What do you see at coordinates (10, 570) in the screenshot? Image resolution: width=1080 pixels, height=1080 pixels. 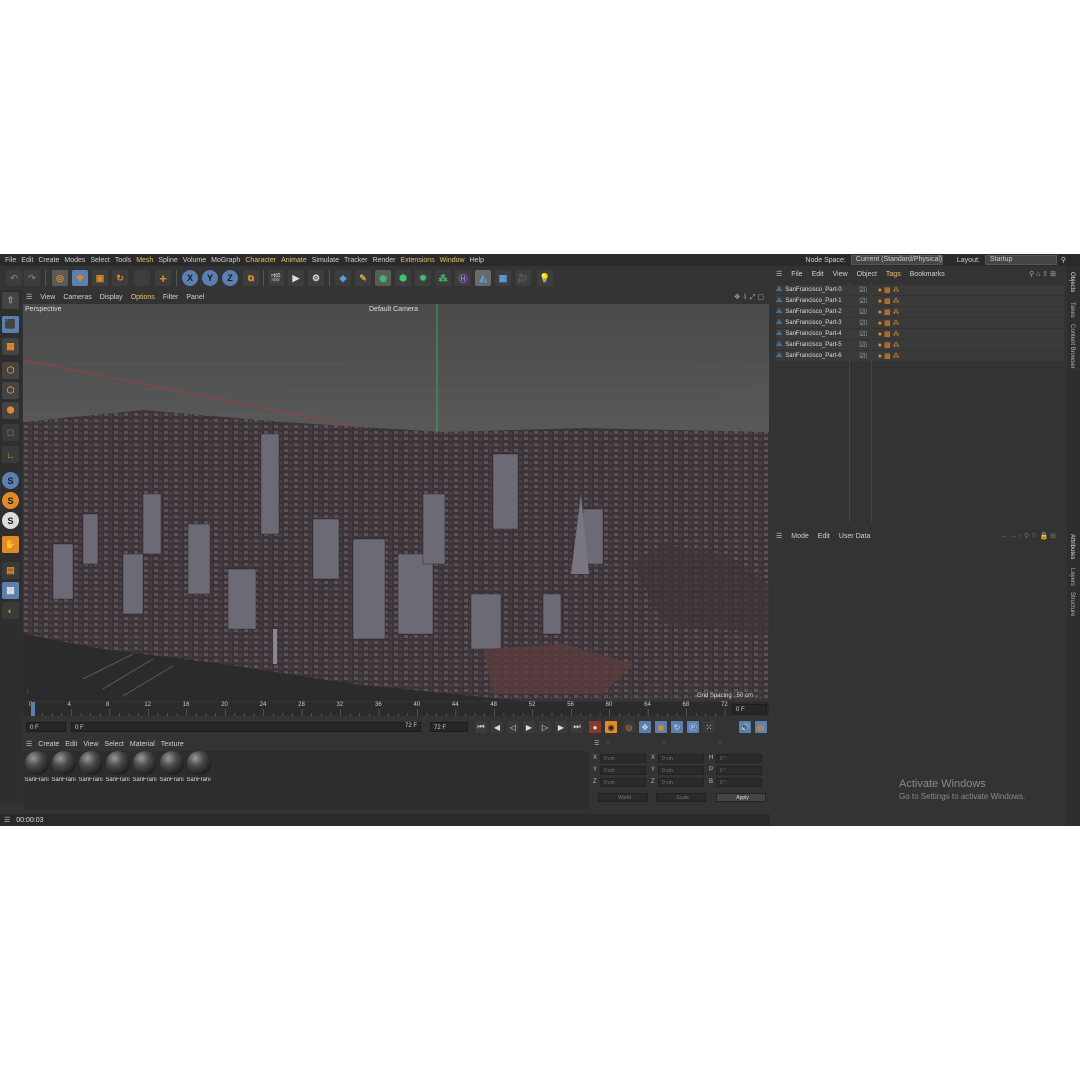 I see `workplane-icon: ▤` at bounding box center [10, 570].